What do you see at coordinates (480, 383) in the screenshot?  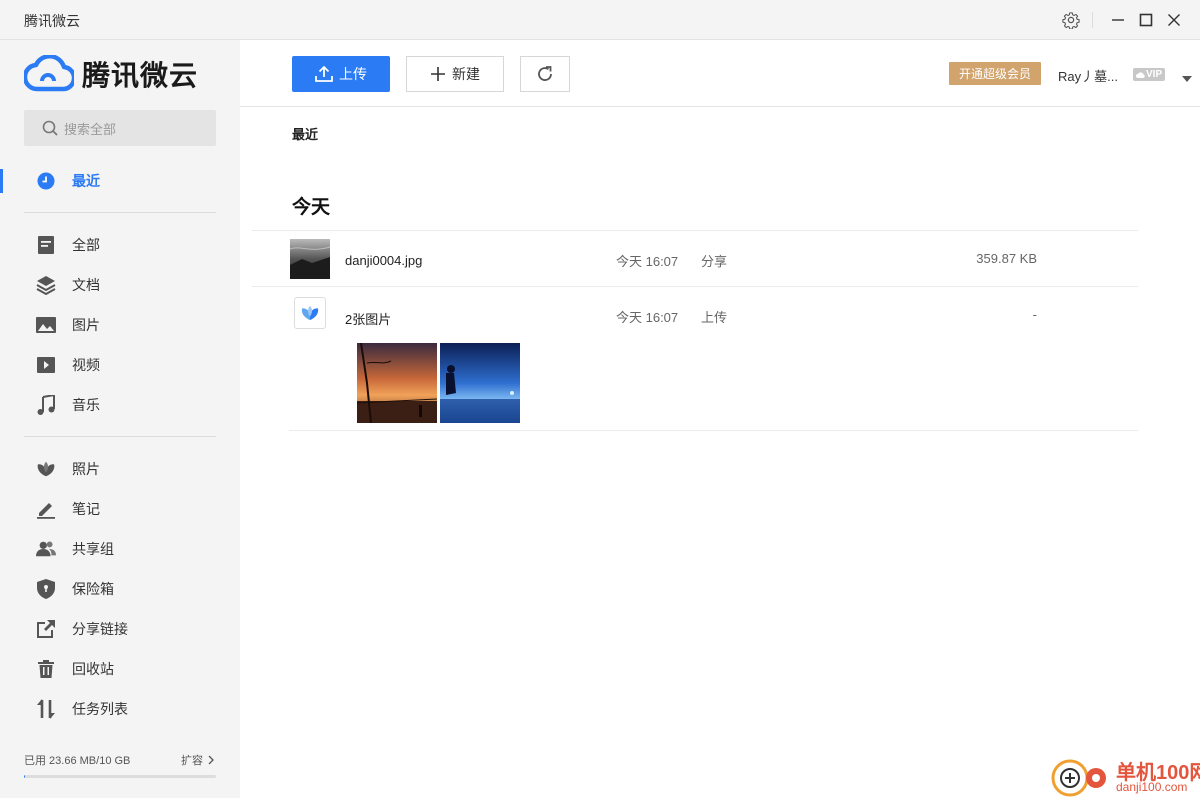 I see `image-preview-night` at bounding box center [480, 383].